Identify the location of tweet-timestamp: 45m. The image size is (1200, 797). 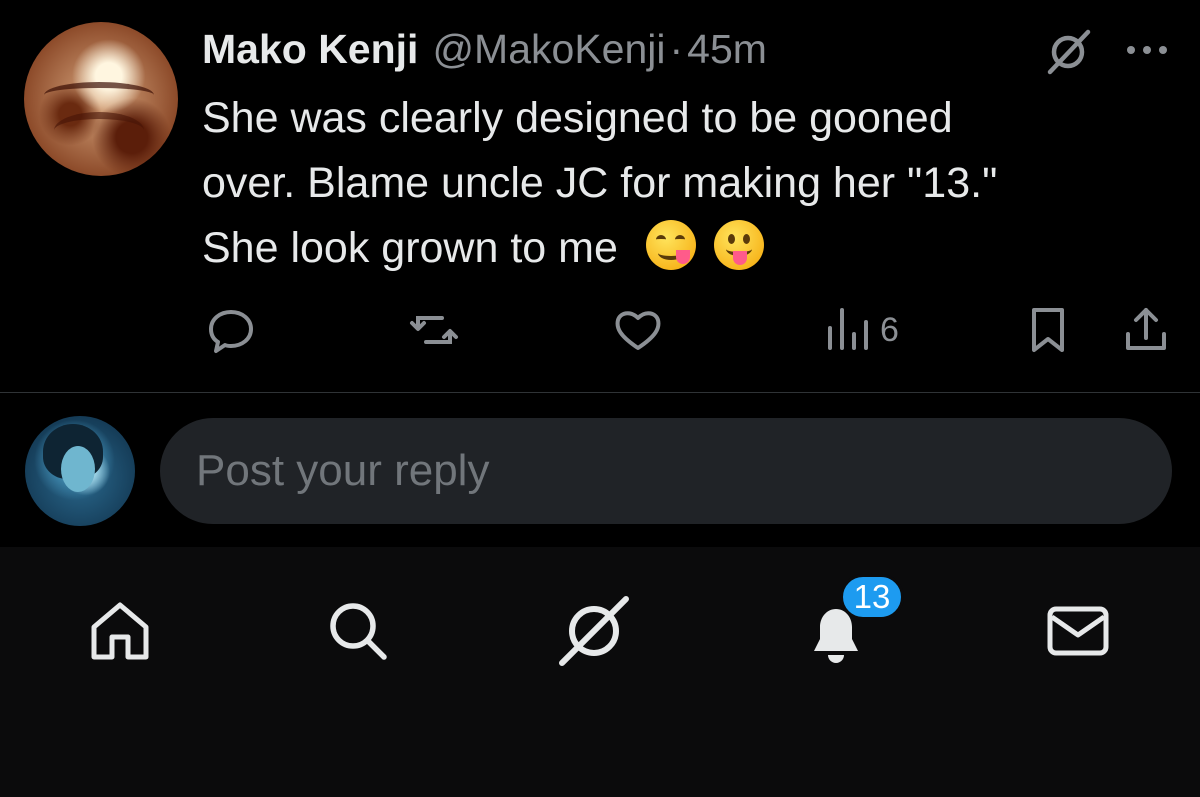
(727, 49).